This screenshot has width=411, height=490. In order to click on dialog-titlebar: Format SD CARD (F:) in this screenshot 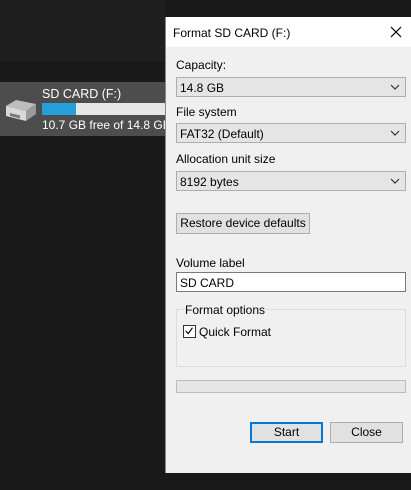, I will do `click(288, 32)`.